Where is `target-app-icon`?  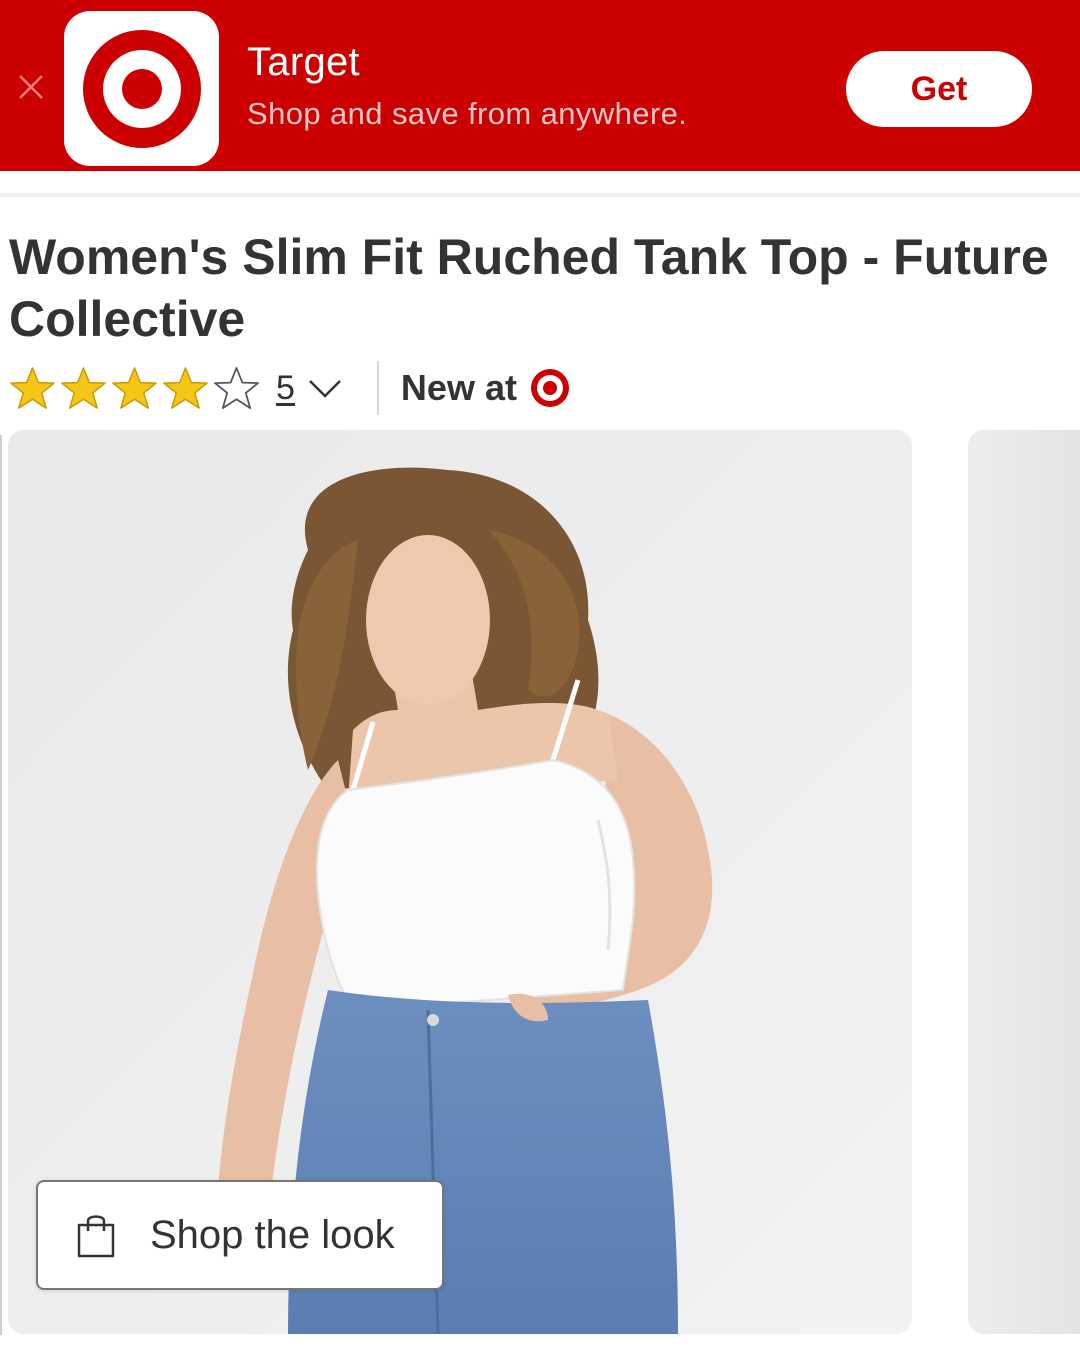 target-app-icon is located at coordinates (141, 88).